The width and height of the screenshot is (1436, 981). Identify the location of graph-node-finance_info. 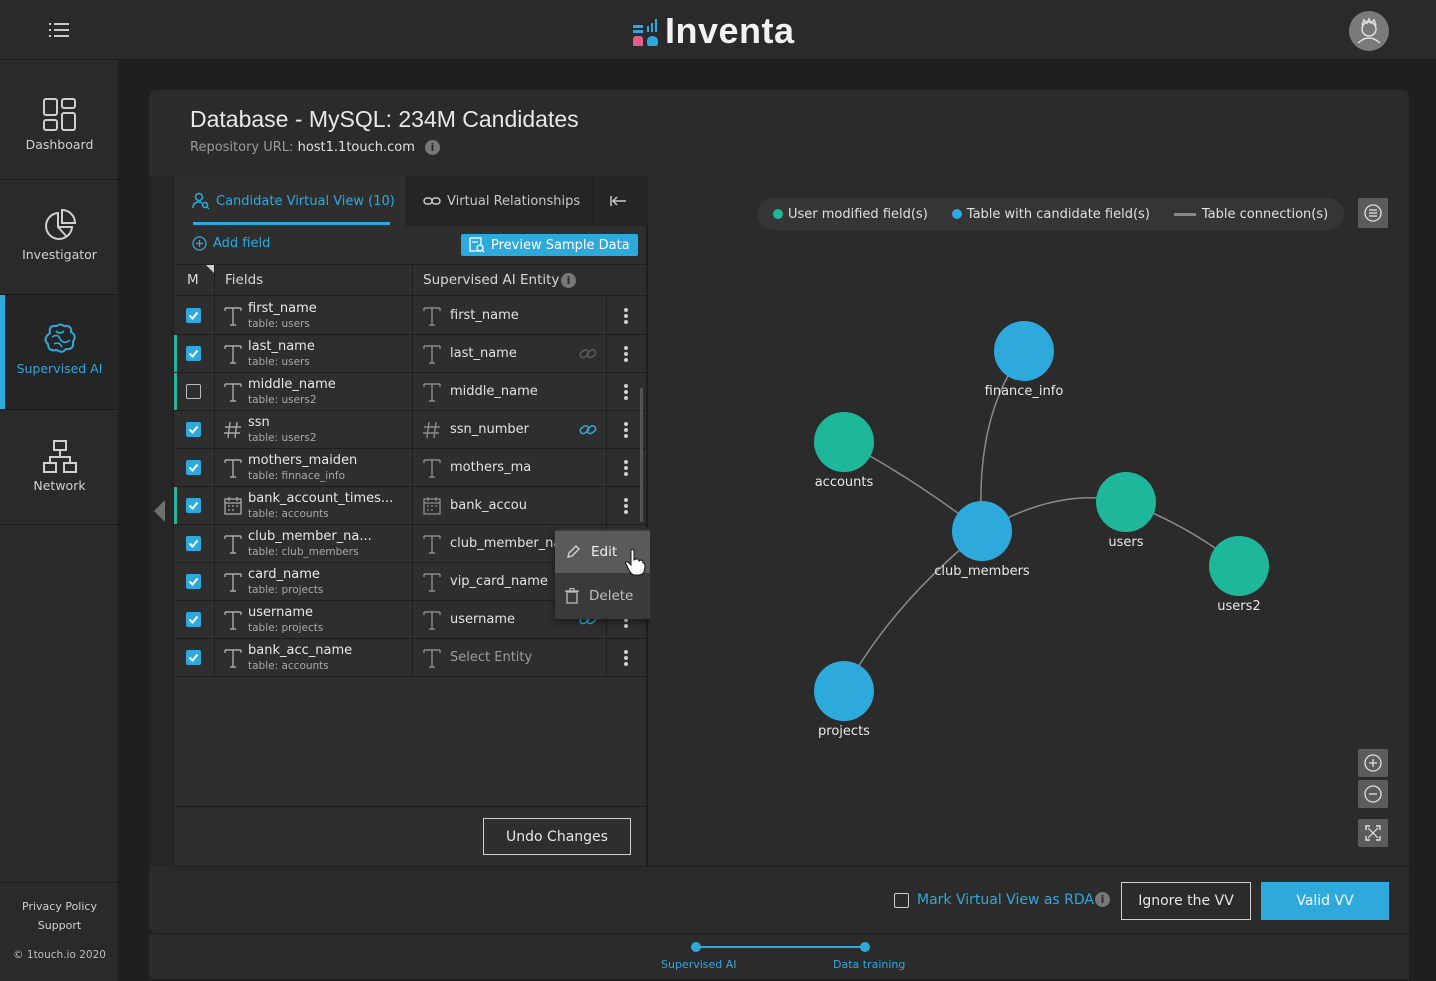
(1024, 351).